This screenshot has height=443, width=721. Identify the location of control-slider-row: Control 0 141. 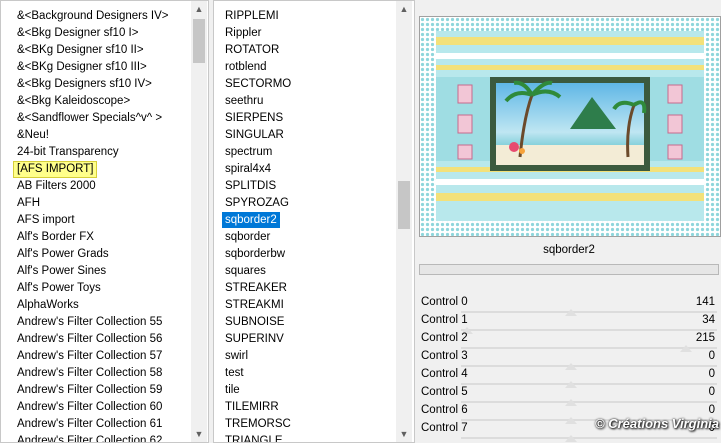
(569, 306).